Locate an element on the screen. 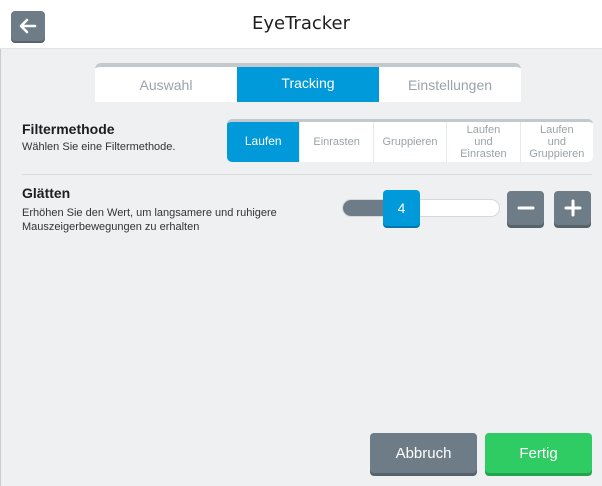 This screenshot has width=602, height=486. smoothing-slider-track is located at coordinates (421, 208).